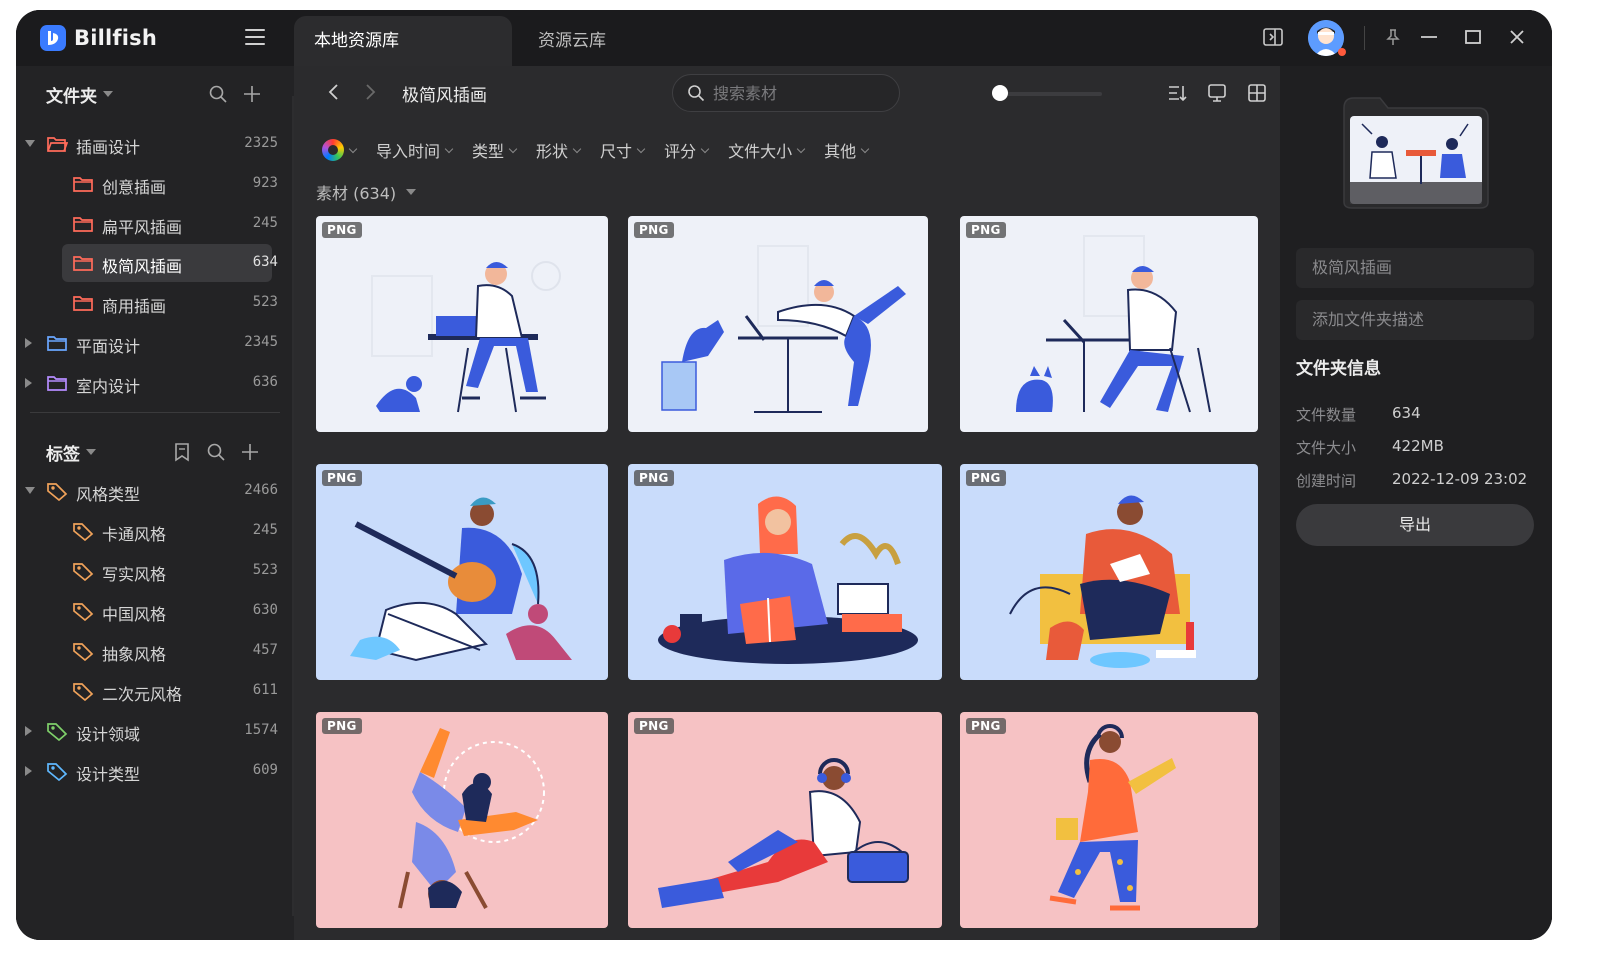 This screenshot has width=1600, height=968. Describe the element at coordinates (1460, 479) in the screenshot. I see `info-value: 2022-12-09 23:02` at that location.